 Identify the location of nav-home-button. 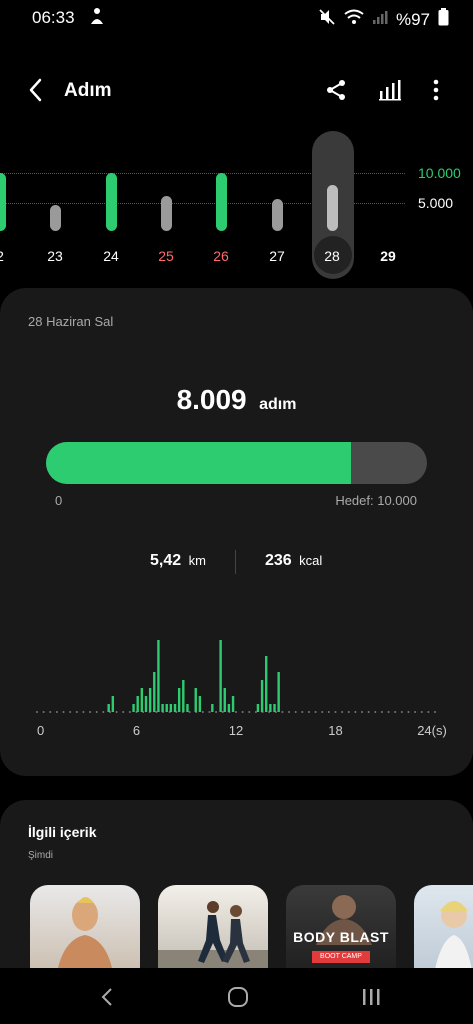
(238, 997).